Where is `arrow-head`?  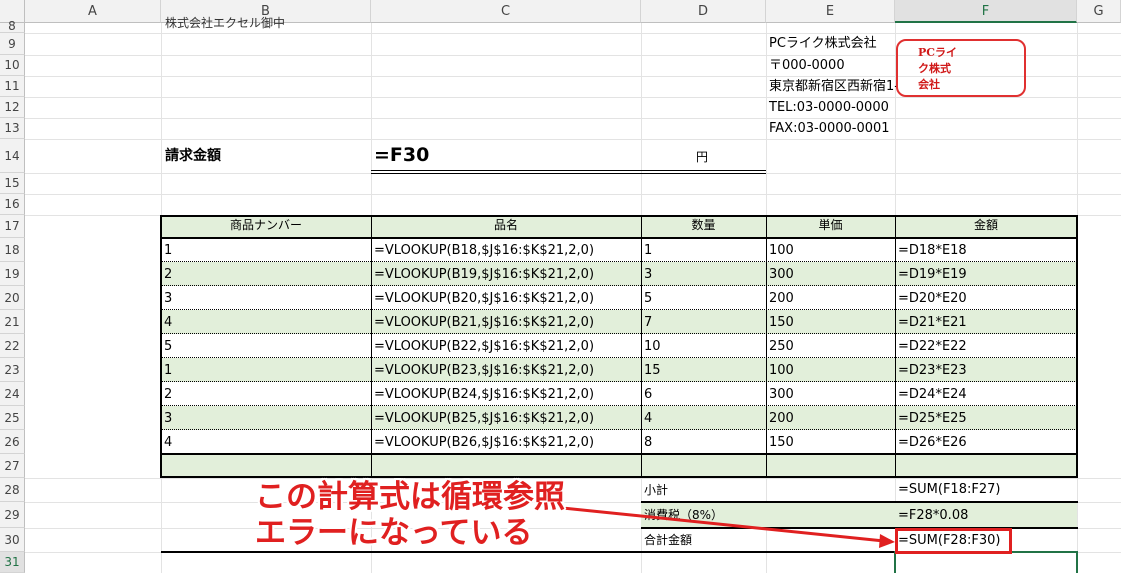 arrow-head is located at coordinates (887, 541).